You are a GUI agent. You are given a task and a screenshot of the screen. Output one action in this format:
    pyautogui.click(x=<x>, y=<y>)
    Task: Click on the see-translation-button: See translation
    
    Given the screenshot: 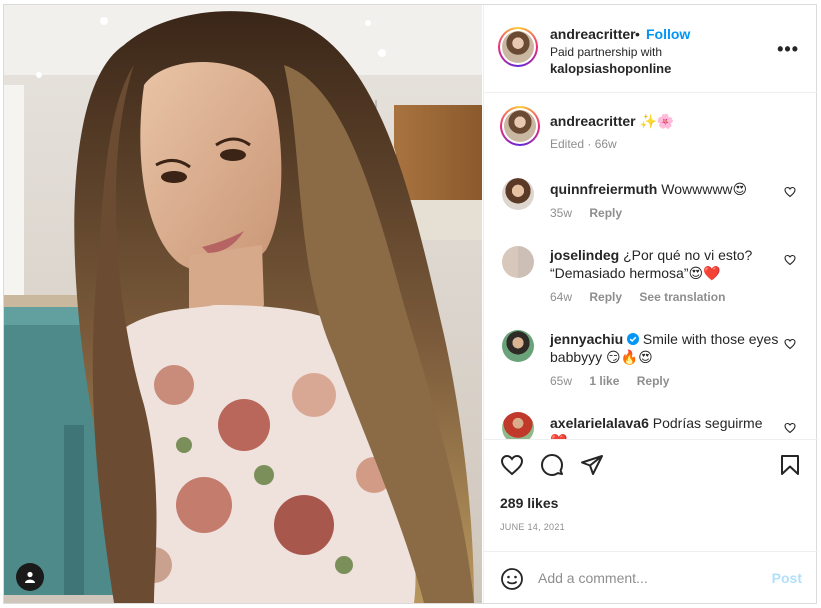 What is the action you would take?
    pyautogui.click(x=682, y=297)
    